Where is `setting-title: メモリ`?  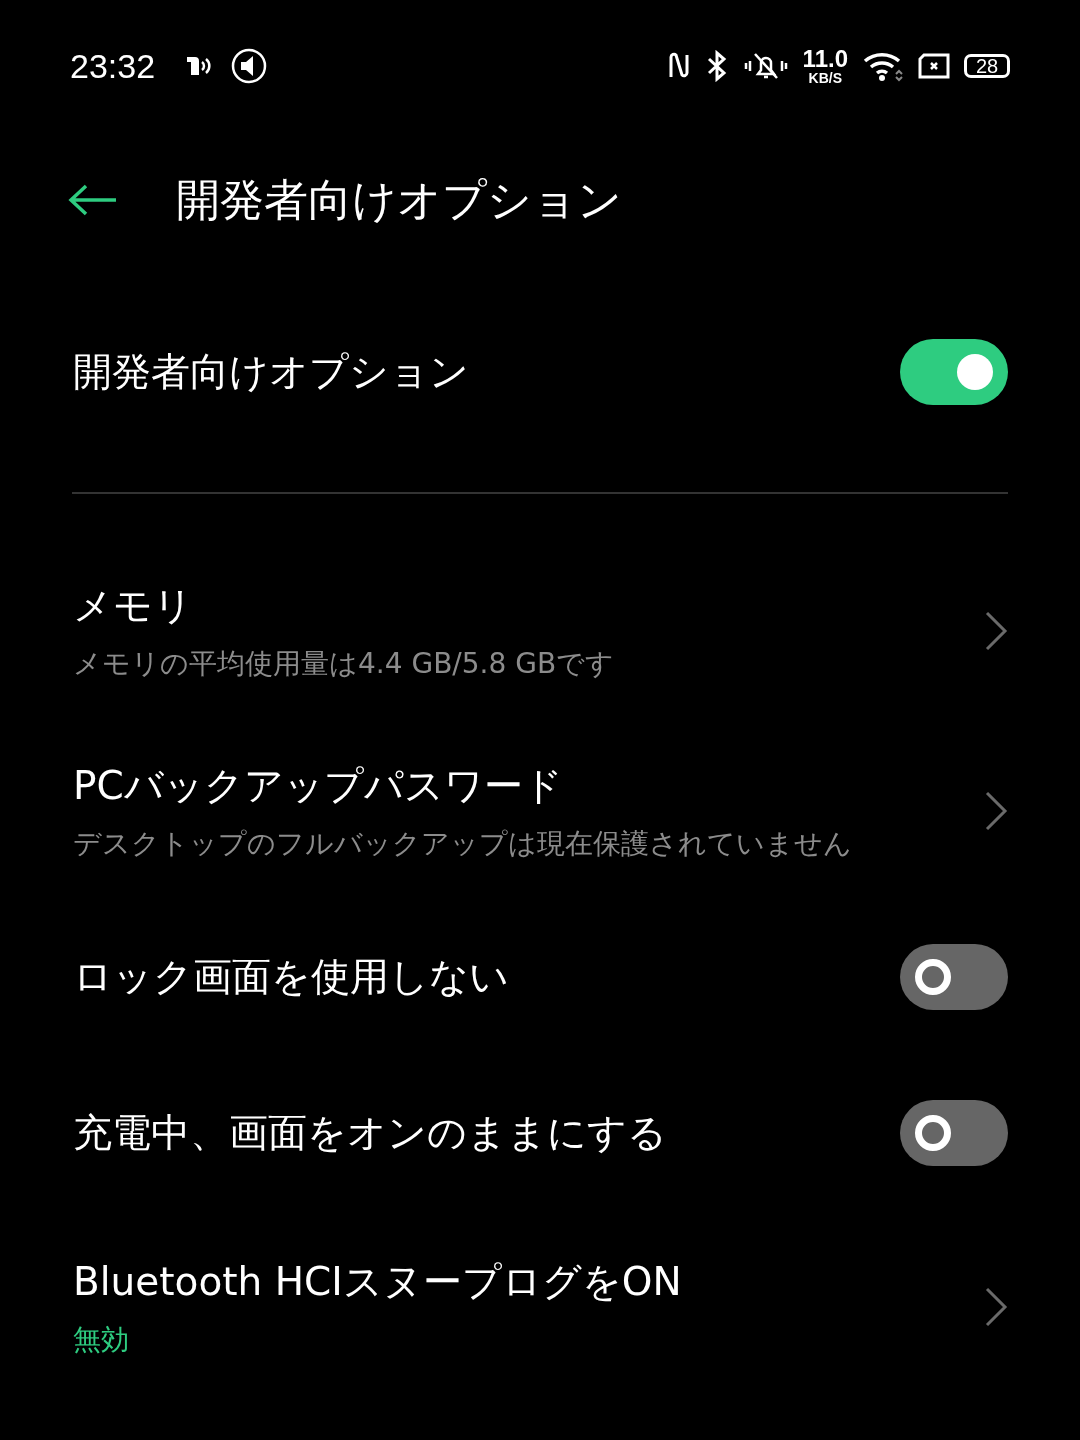
setting-title: メモリ is located at coordinates (133, 606).